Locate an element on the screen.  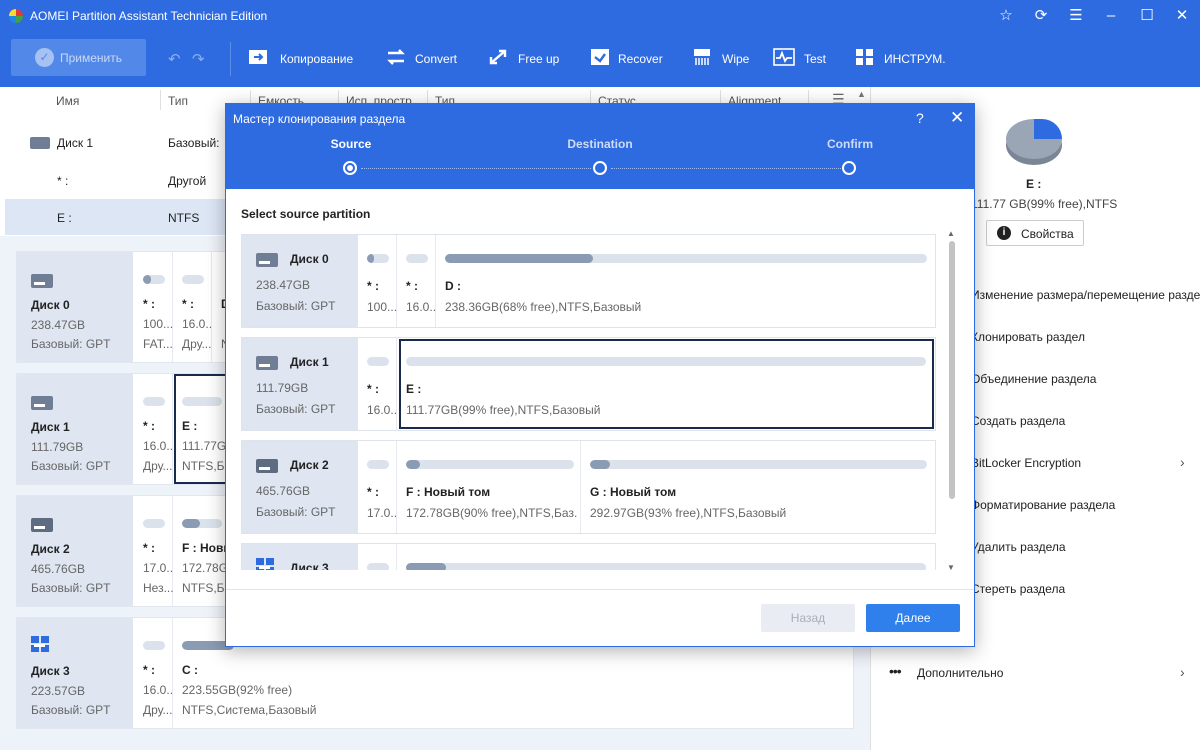
op-wipe-partition: Стереть раздела is located at coordinates (1083, 589).